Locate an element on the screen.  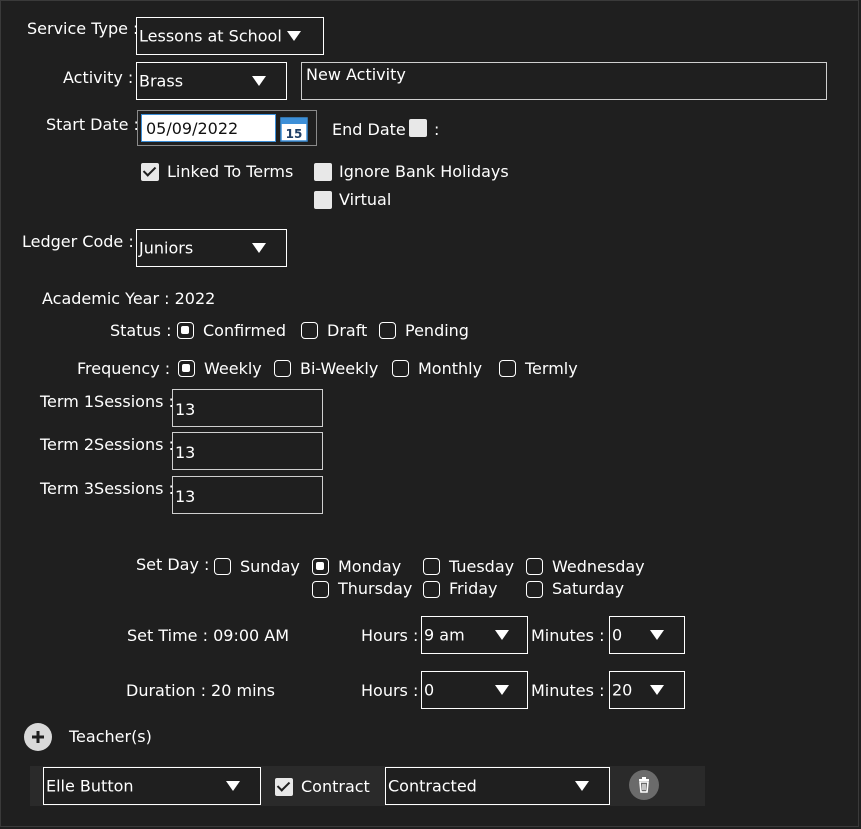
calendar-icon: 15 is located at coordinates (294, 129).